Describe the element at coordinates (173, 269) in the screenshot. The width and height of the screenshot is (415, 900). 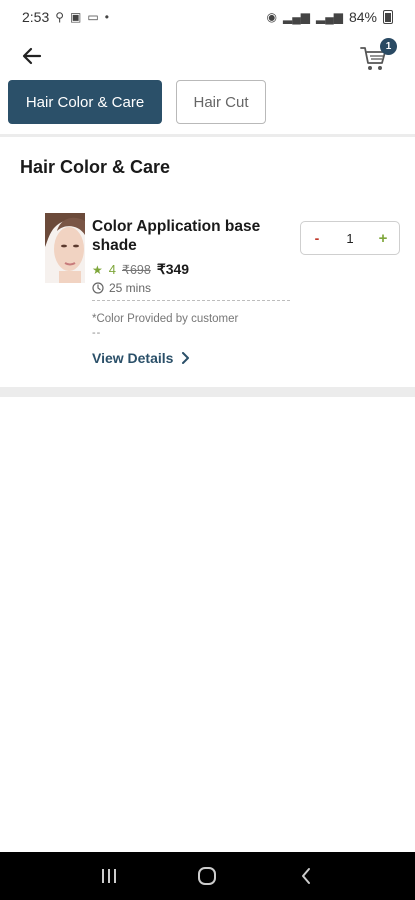
I see `new-price: ₹349` at that location.